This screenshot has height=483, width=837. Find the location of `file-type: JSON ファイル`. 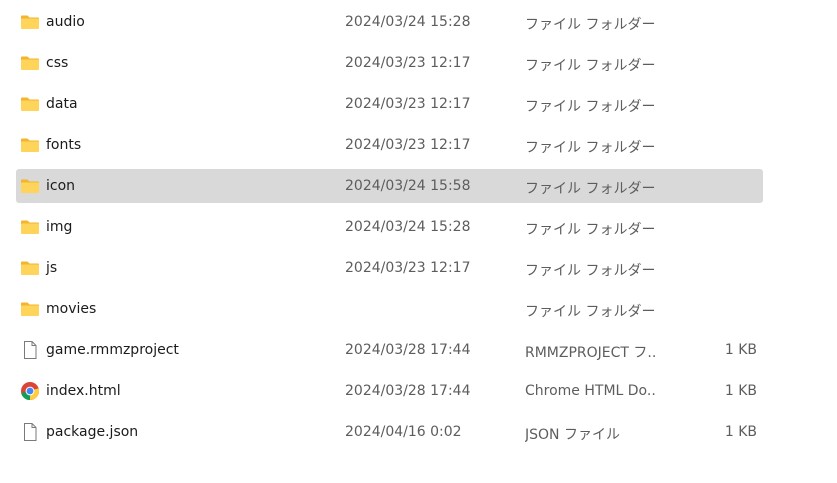

file-type: JSON ファイル is located at coordinates (572, 435).